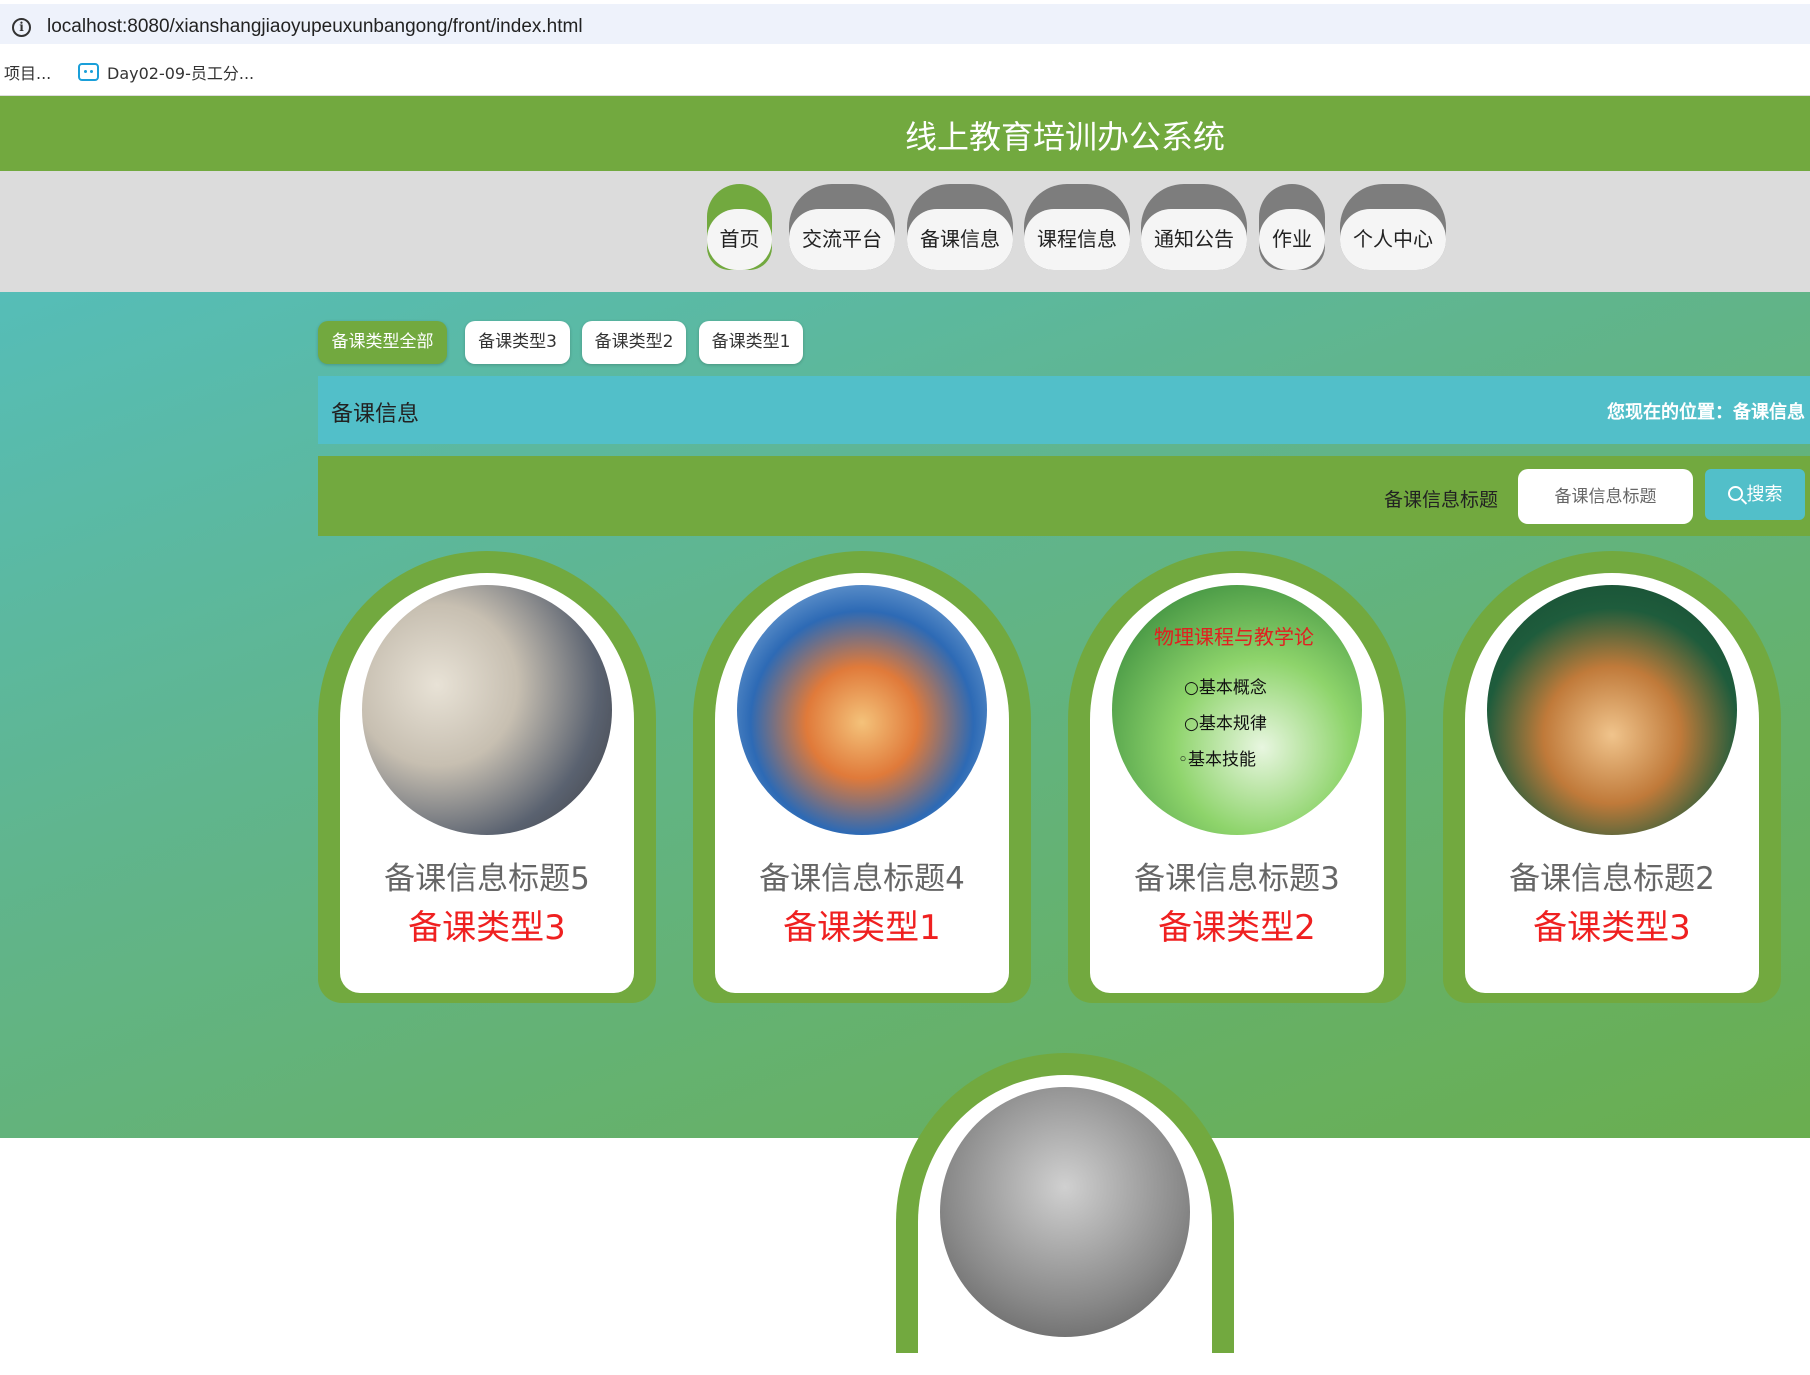 The width and height of the screenshot is (1810, 1375). What do you see at coordinates (375, 414) in the screenshot?
I see `section-title: 备课信息` at bounding box center [375, 414].